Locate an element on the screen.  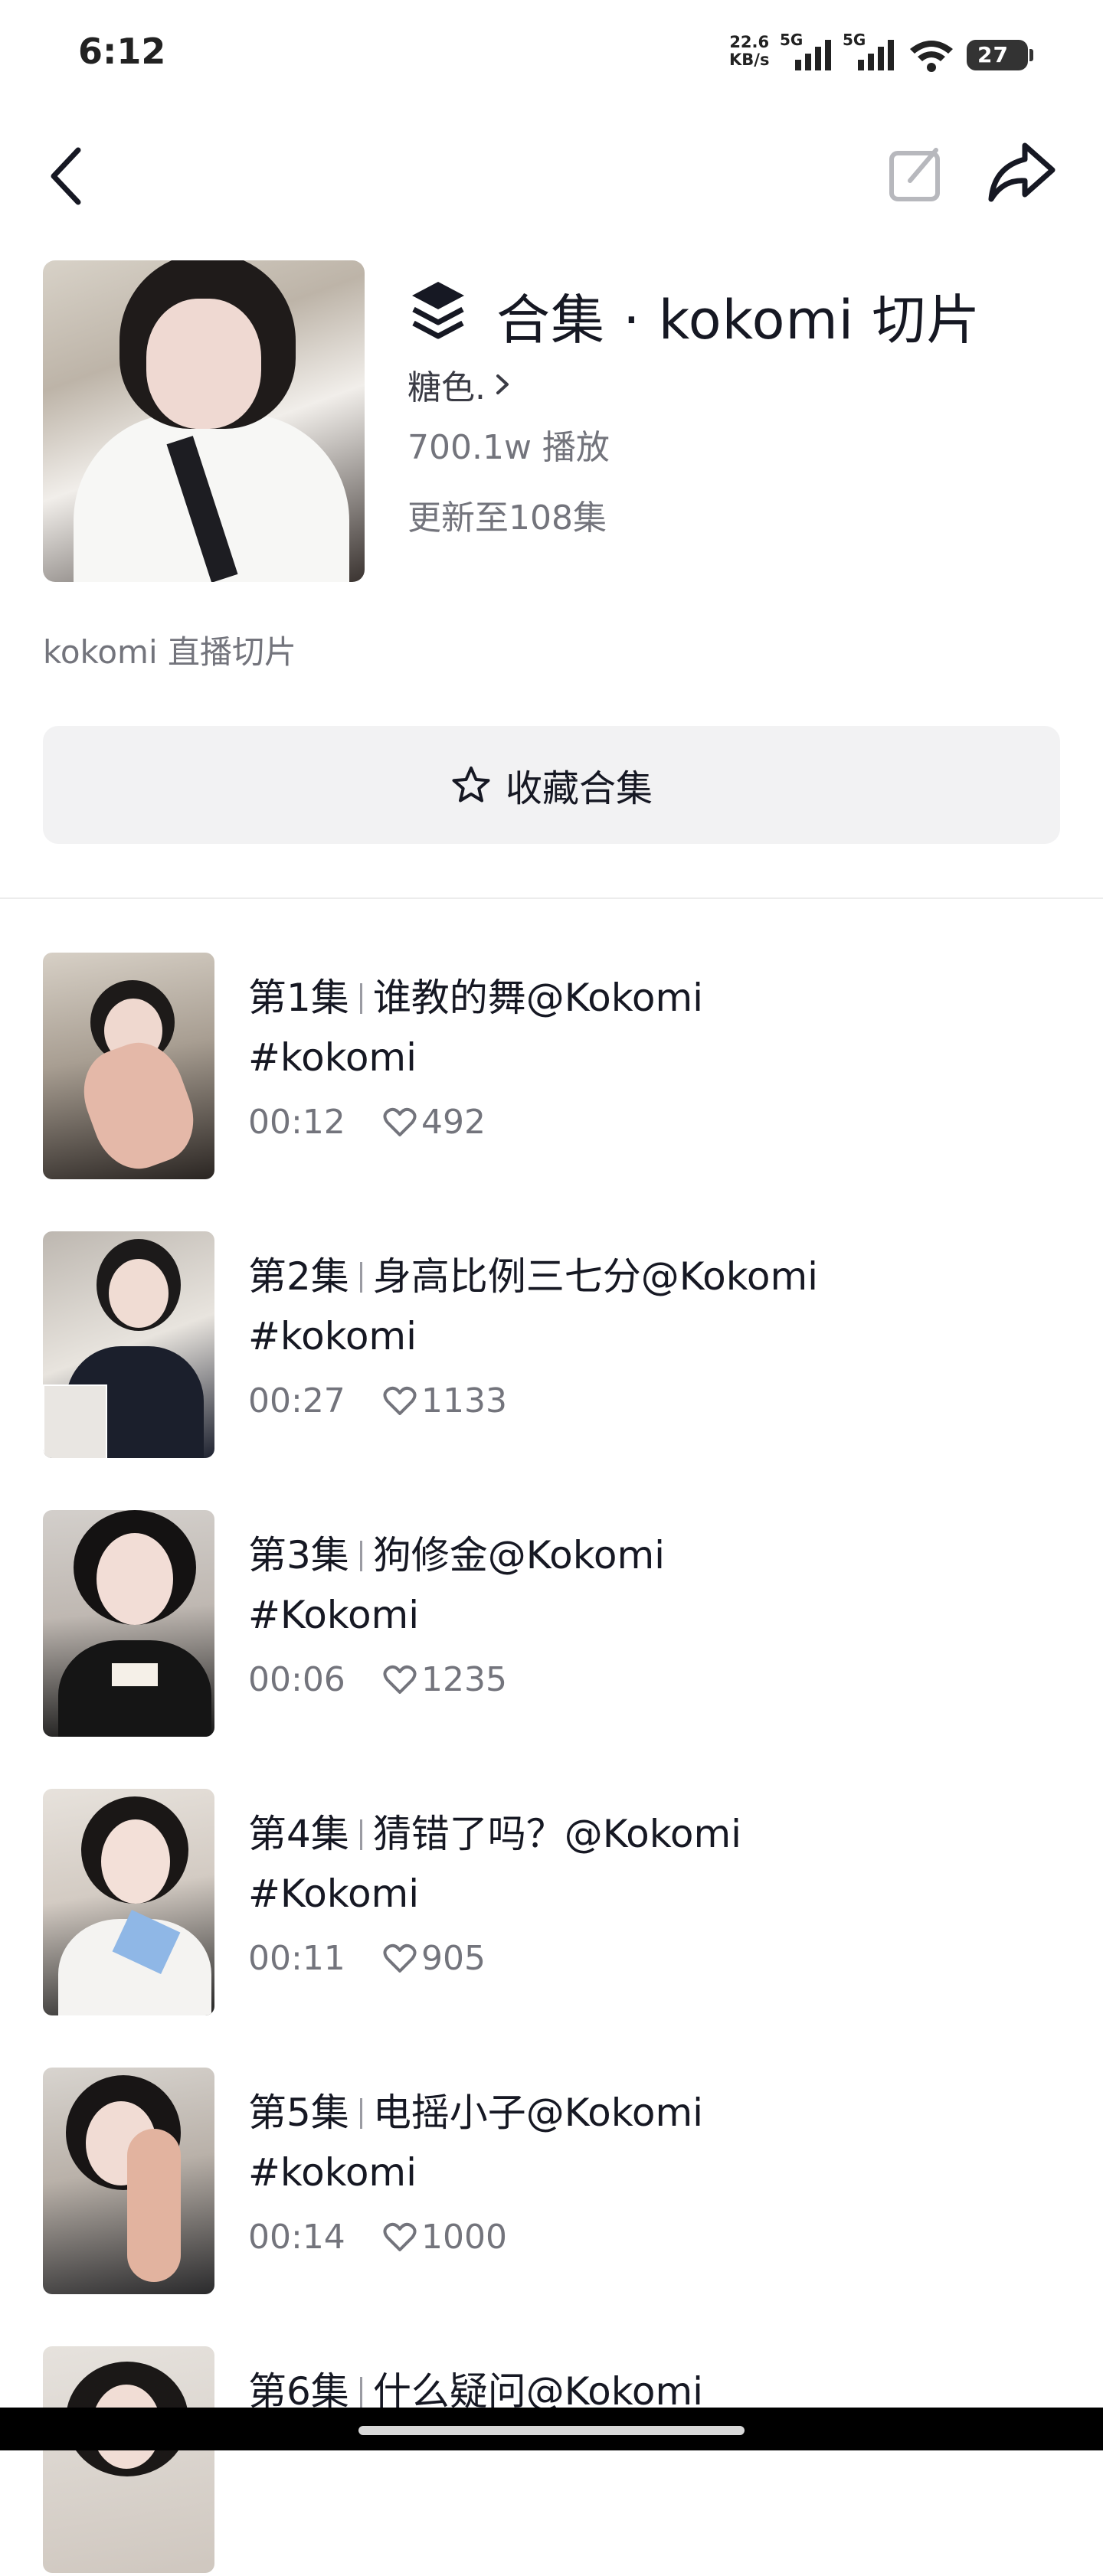
episode-item: 第1集 谁教的舞@Kokomi #kokomi 00:12 492 is located at coordinates (552, 1067).